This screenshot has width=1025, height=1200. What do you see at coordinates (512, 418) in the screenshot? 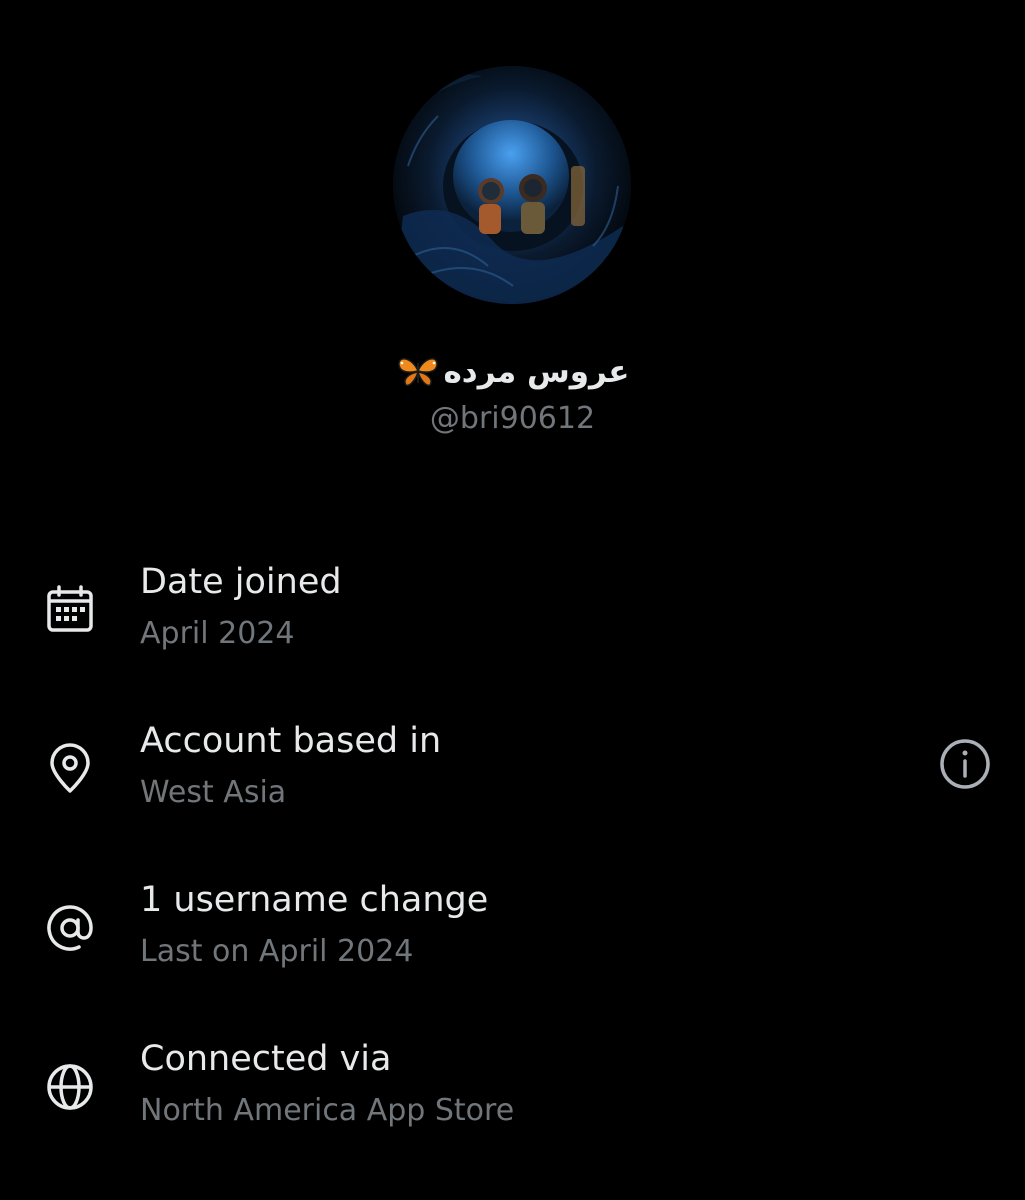
I see `username-handle: @bri90612` at bounding box center [512, 418].